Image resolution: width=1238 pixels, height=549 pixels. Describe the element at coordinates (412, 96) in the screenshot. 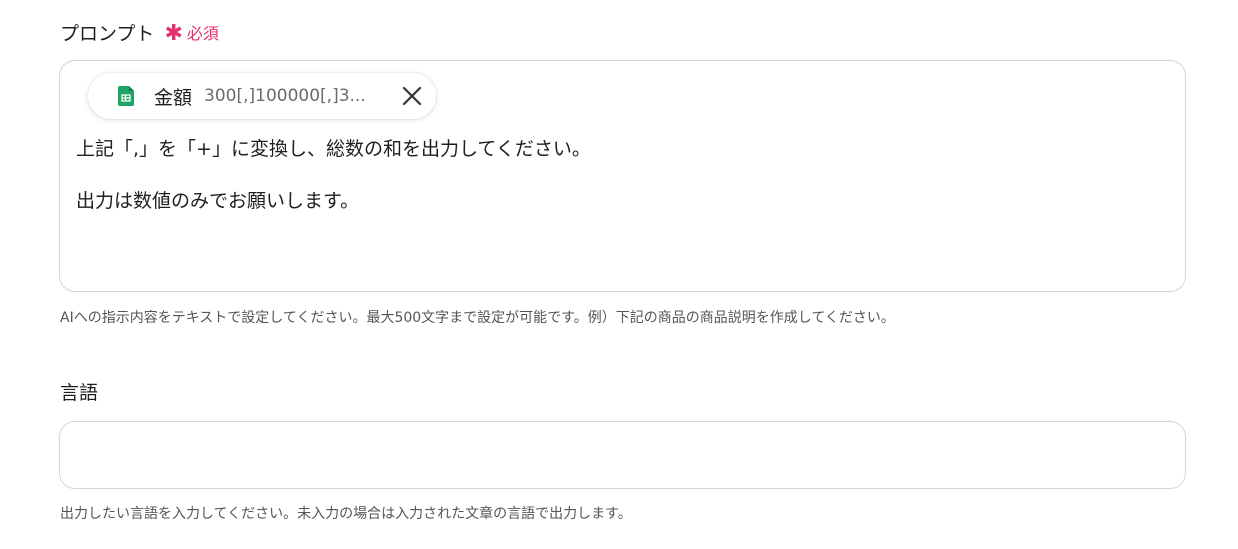

I see `close-icon` at that location.